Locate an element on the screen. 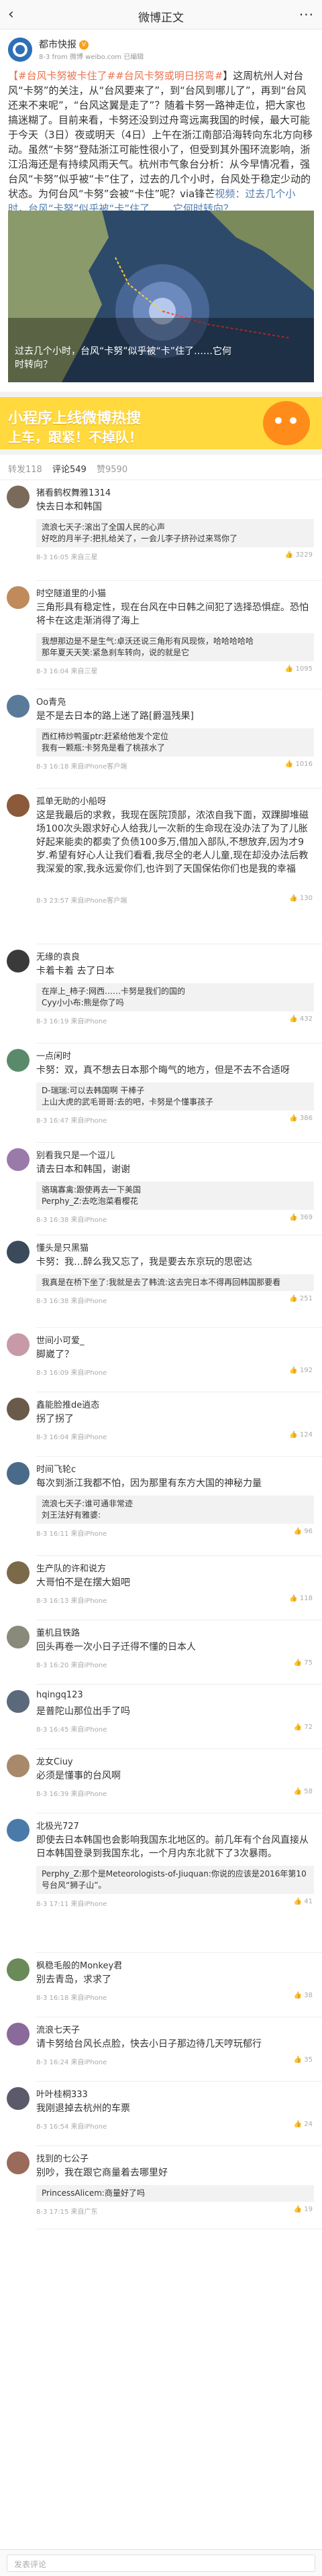 Image resolution: width=322 pixels, height=2576 pixels. reply-box: D-瑞瑞:可以去韩国啊 干棒子 上山大虎的武毛哥哥:去的吧，卡努是个懂事孩子 is located at coordinates (175, 1096).